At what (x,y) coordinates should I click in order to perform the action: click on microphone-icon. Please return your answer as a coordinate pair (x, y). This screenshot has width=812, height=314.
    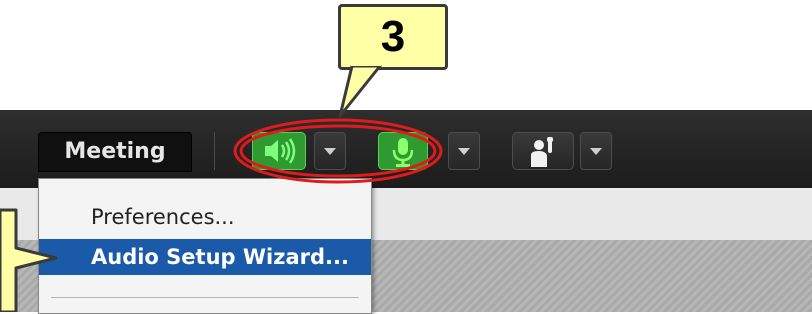
    Looking at the image, I should click on (403, 152).